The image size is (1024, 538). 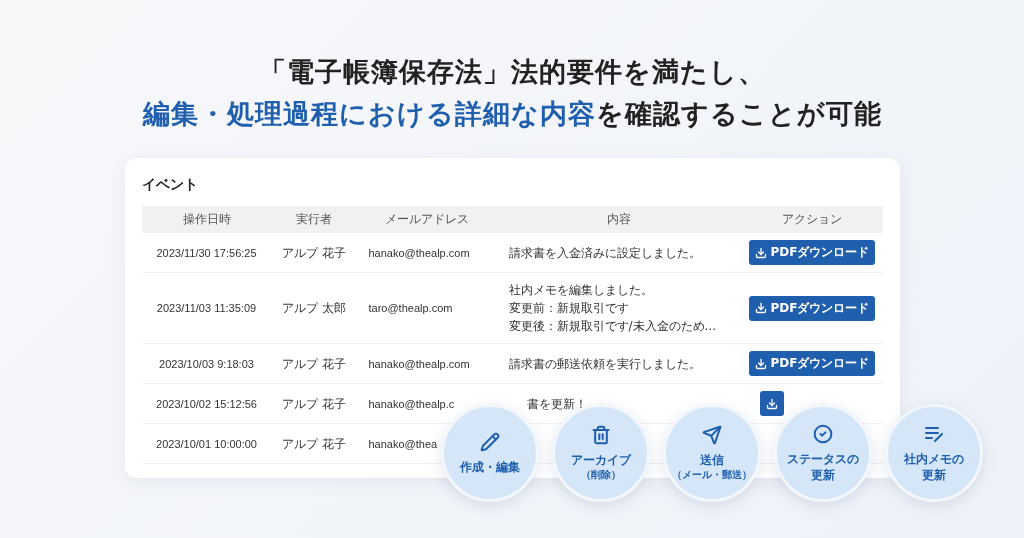 What do you see at coordinates (170, 185) in the screenshot?
I see `card-title: イベント` at bounding box center [170, 185].